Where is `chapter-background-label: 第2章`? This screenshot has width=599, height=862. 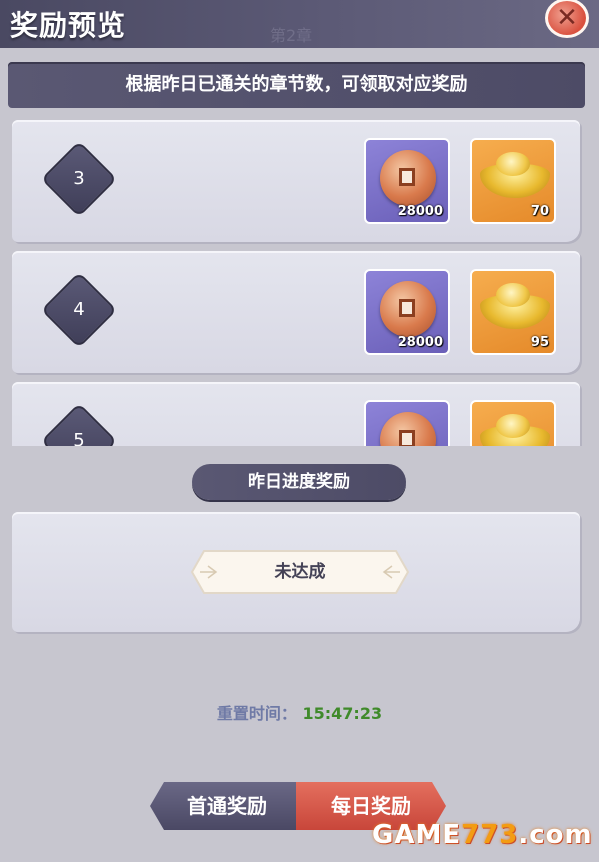
chapter-background-label: 第2章 is located at coordinates (291, 35).